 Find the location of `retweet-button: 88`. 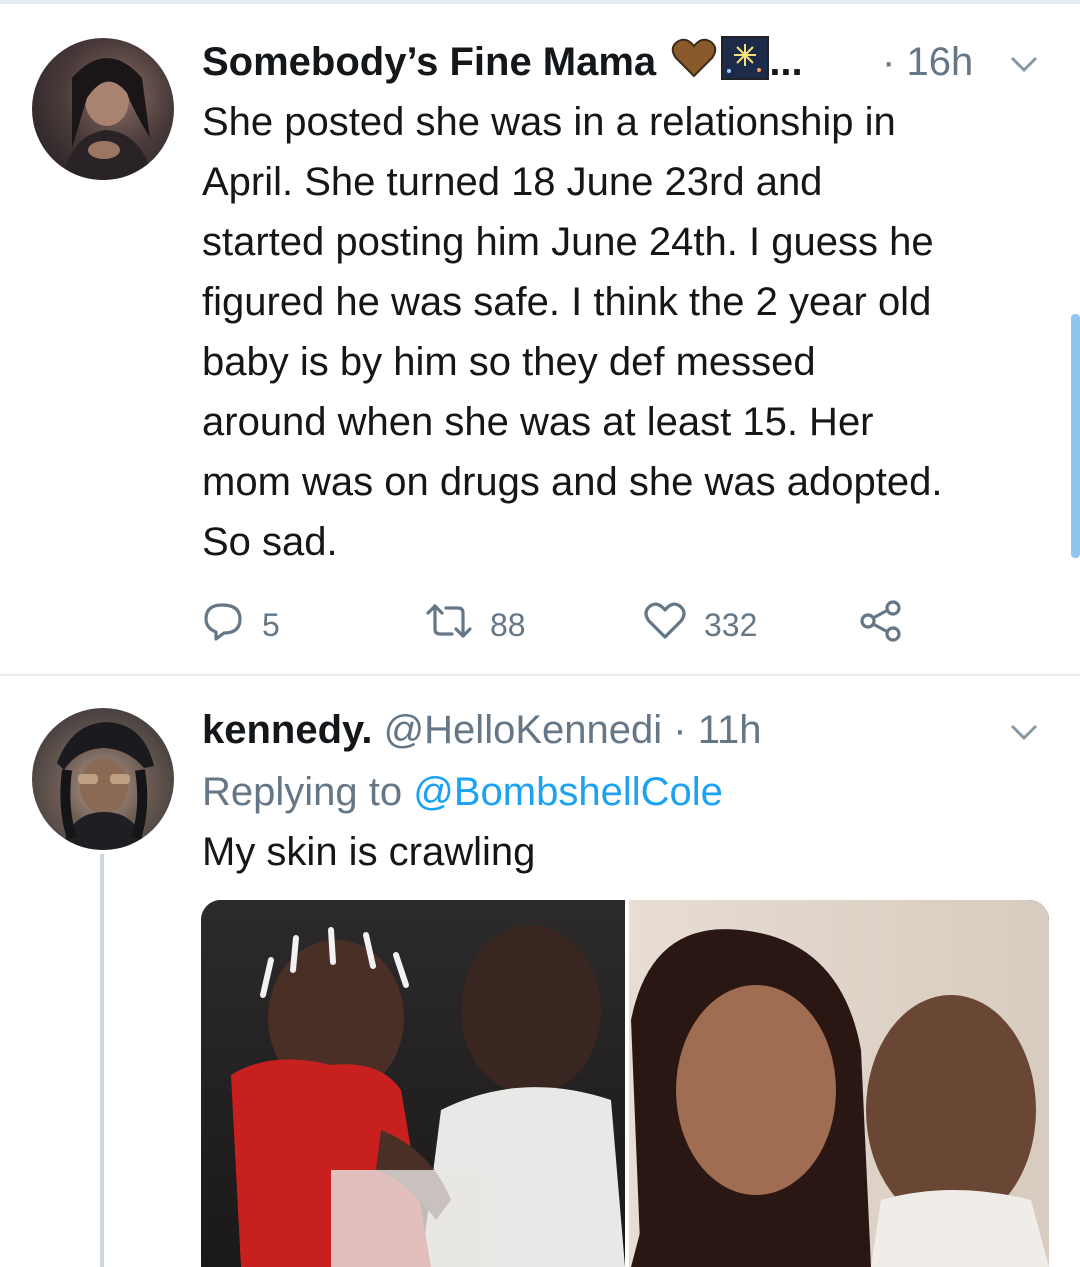

retweet-button: 88 is located at coordinates (475, 625).